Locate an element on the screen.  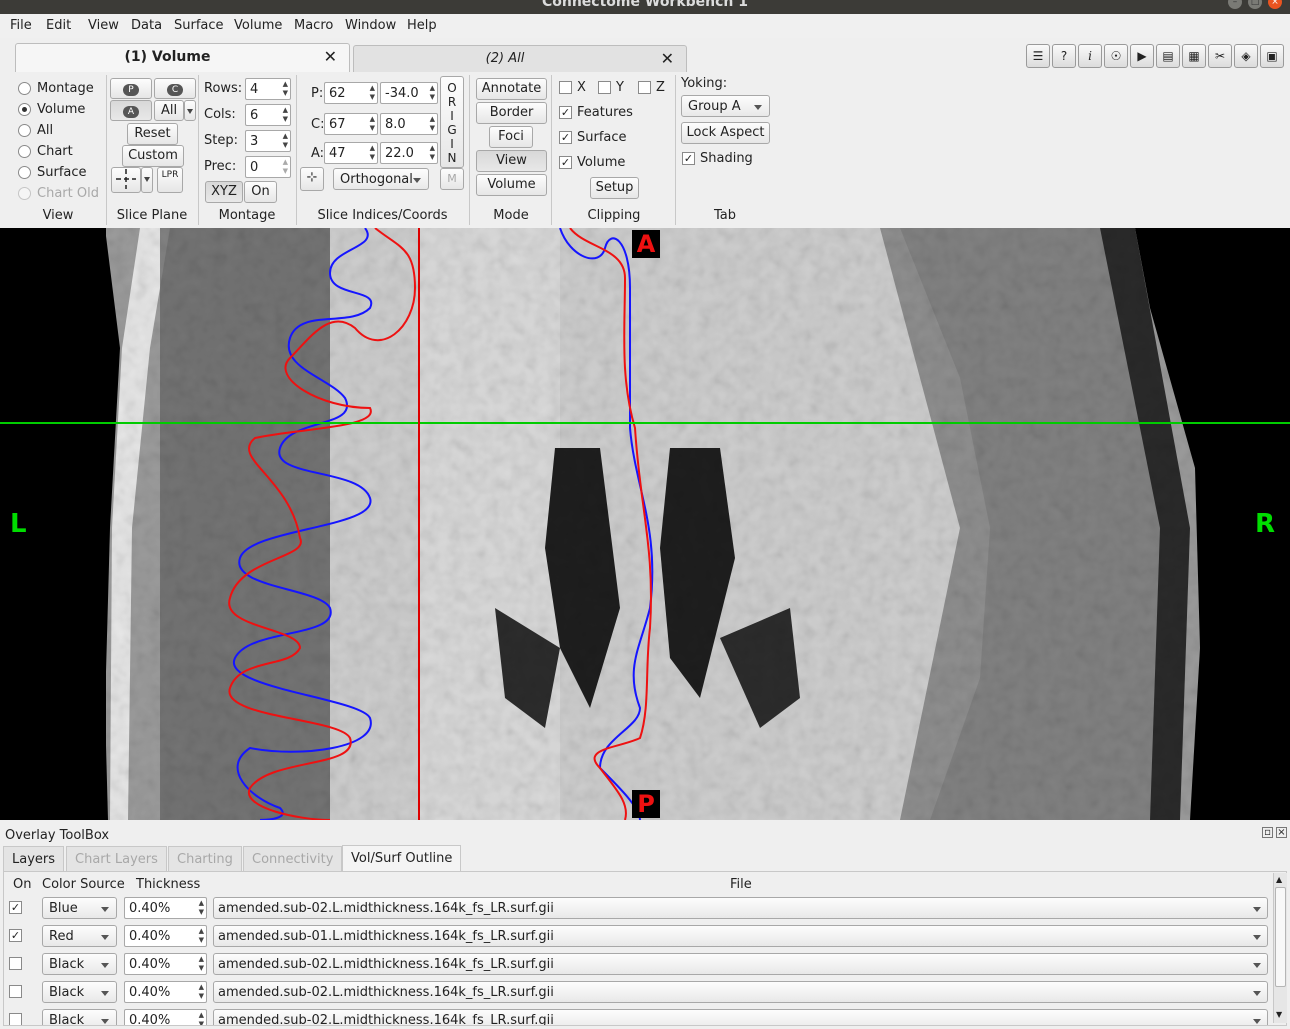
scene-icon: ▤ is located at coordinates (1168, 56).